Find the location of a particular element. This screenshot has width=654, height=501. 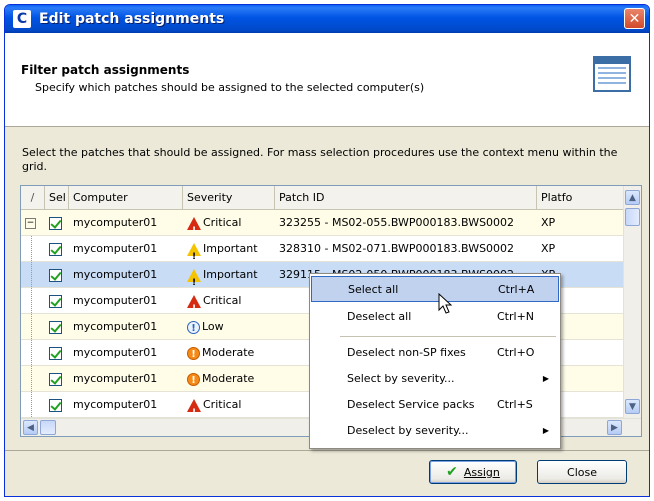

menu-item-deselect-by-severity: Deselect by severity... ▶ is located at coordinates (435, 431).